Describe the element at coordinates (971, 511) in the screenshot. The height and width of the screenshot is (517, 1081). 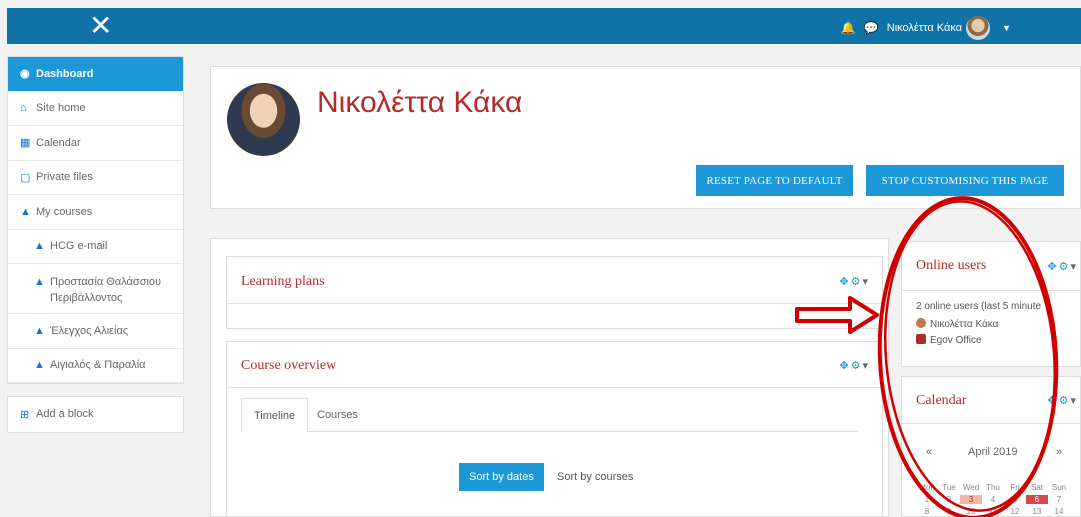
I see `calendar-day: 10` at that location.